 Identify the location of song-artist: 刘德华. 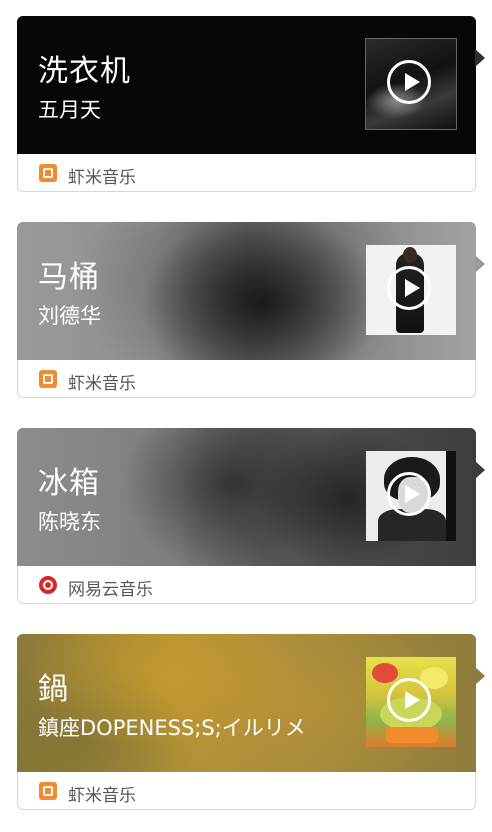
(69, 316).